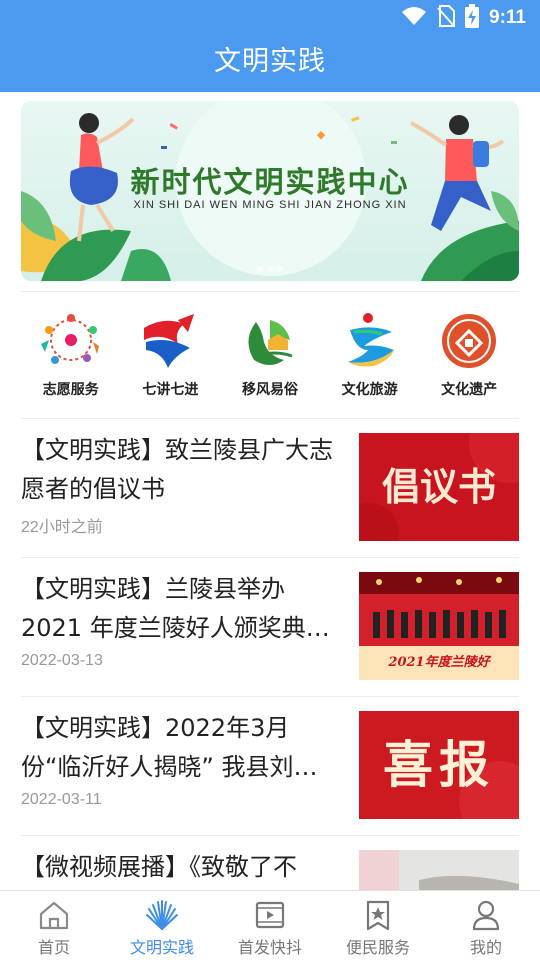 The image size is (540, 960). I want to click on thumbnail-text: 倡议书, so click(438, 487).